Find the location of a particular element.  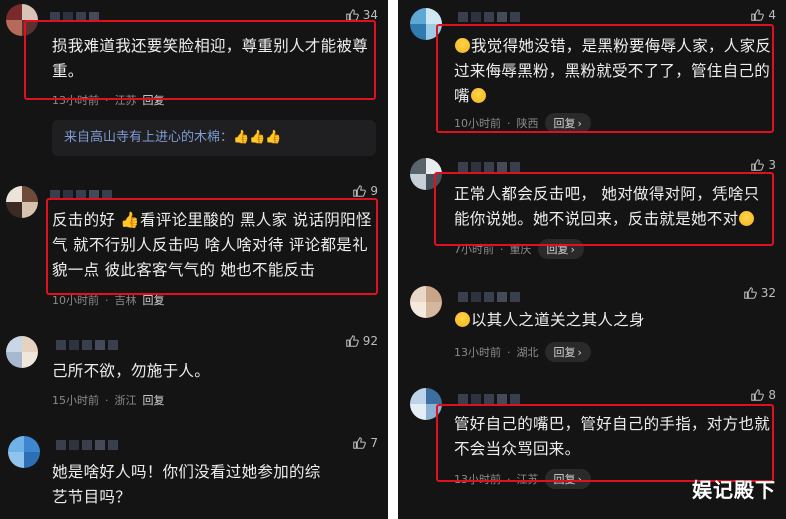

like-button: 34 is located at coordinates (361, 15).